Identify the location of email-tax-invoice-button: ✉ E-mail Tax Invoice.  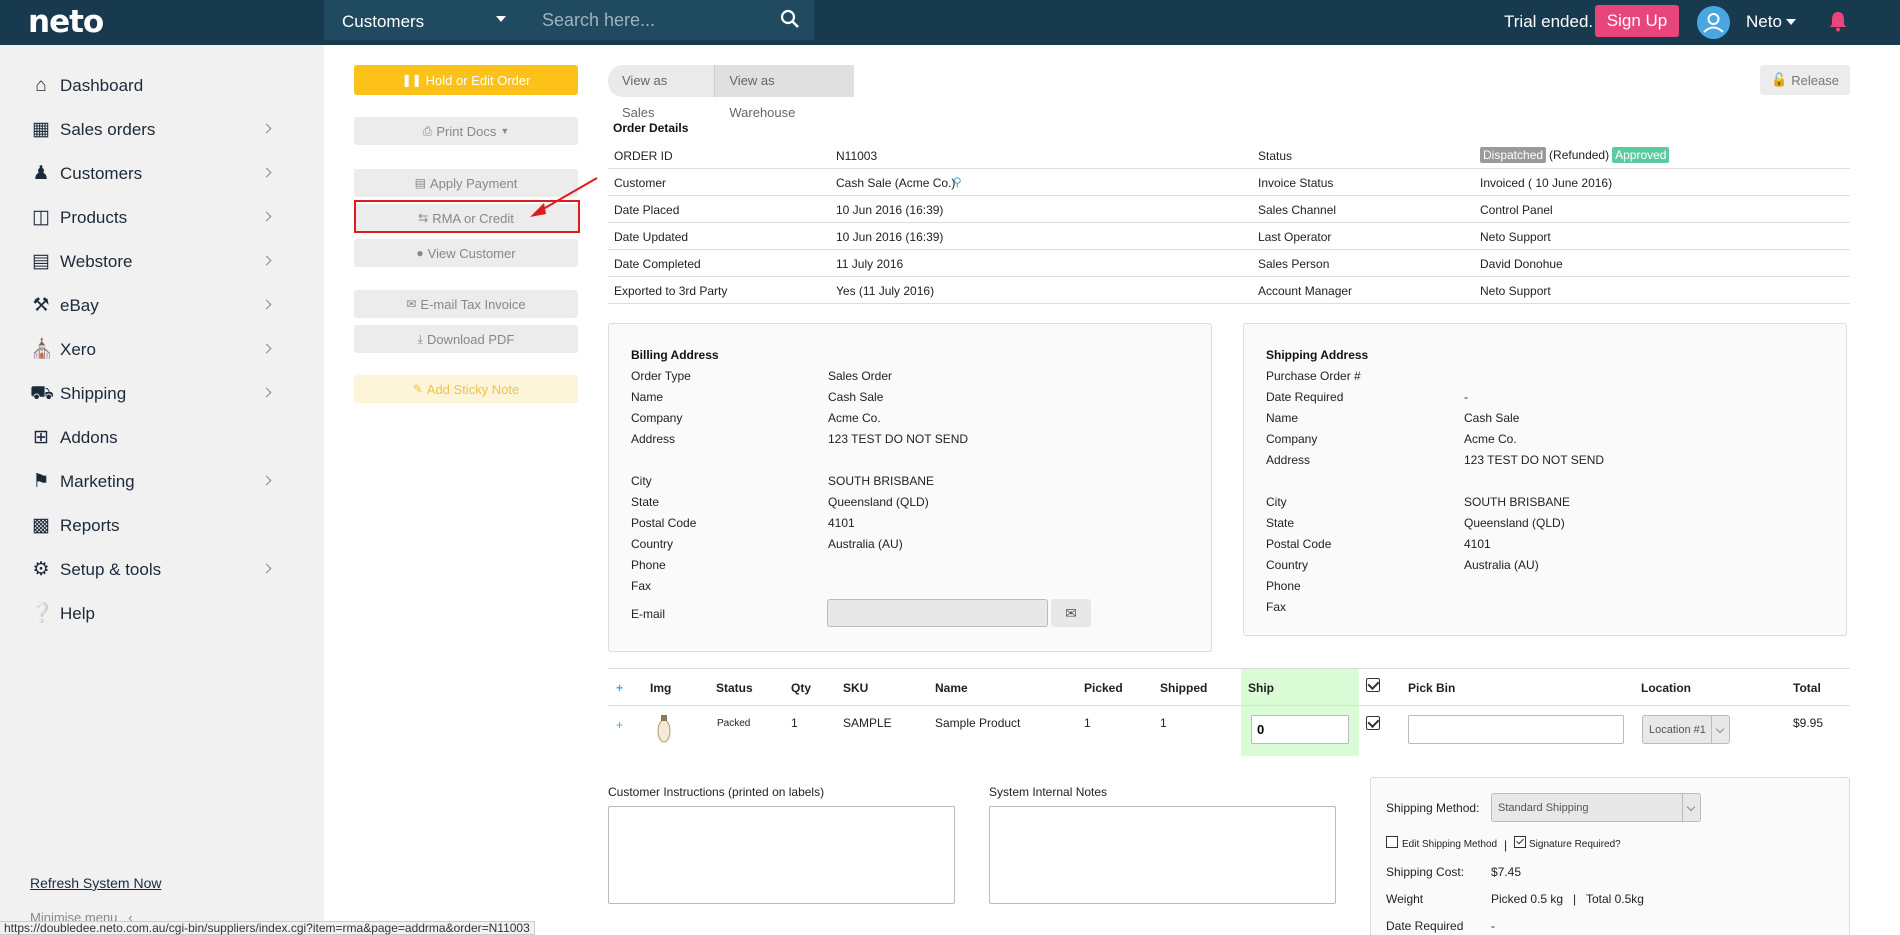
(466, 304).